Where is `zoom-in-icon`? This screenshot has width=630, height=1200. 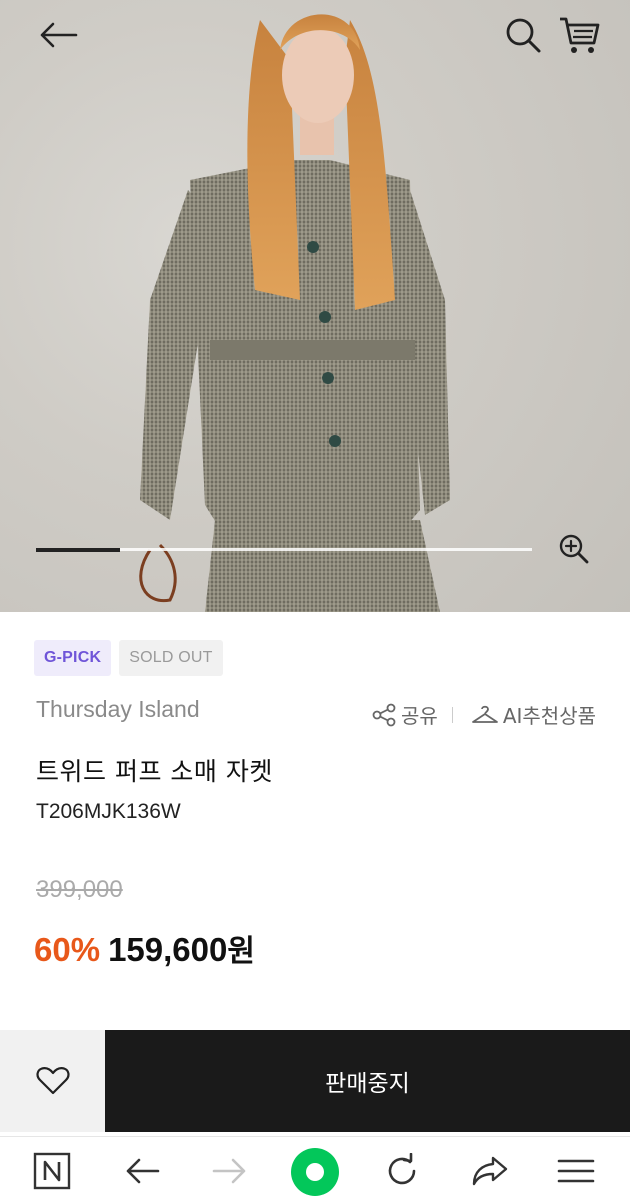
zoom-in-icon is located at coordinates (574, 549).